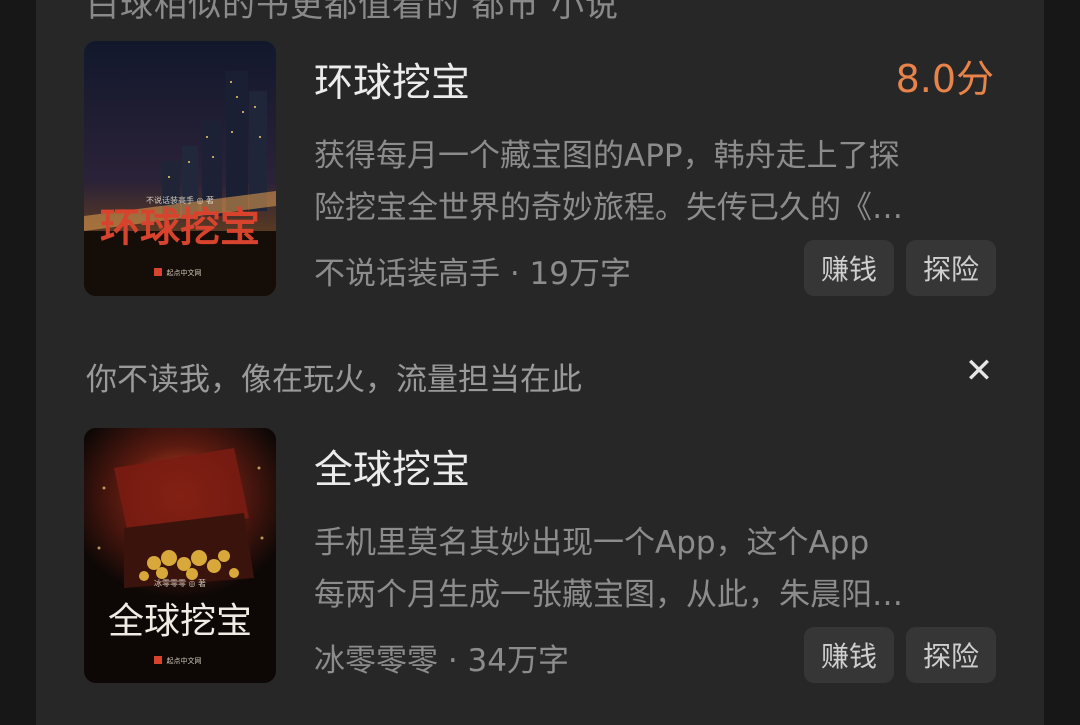  Describe the element at coordinates (180, 555) in the screenshot. I see `book-cover-2: 冰零零零 ◎ 著 全球挖宝 起点中文网` at that location.